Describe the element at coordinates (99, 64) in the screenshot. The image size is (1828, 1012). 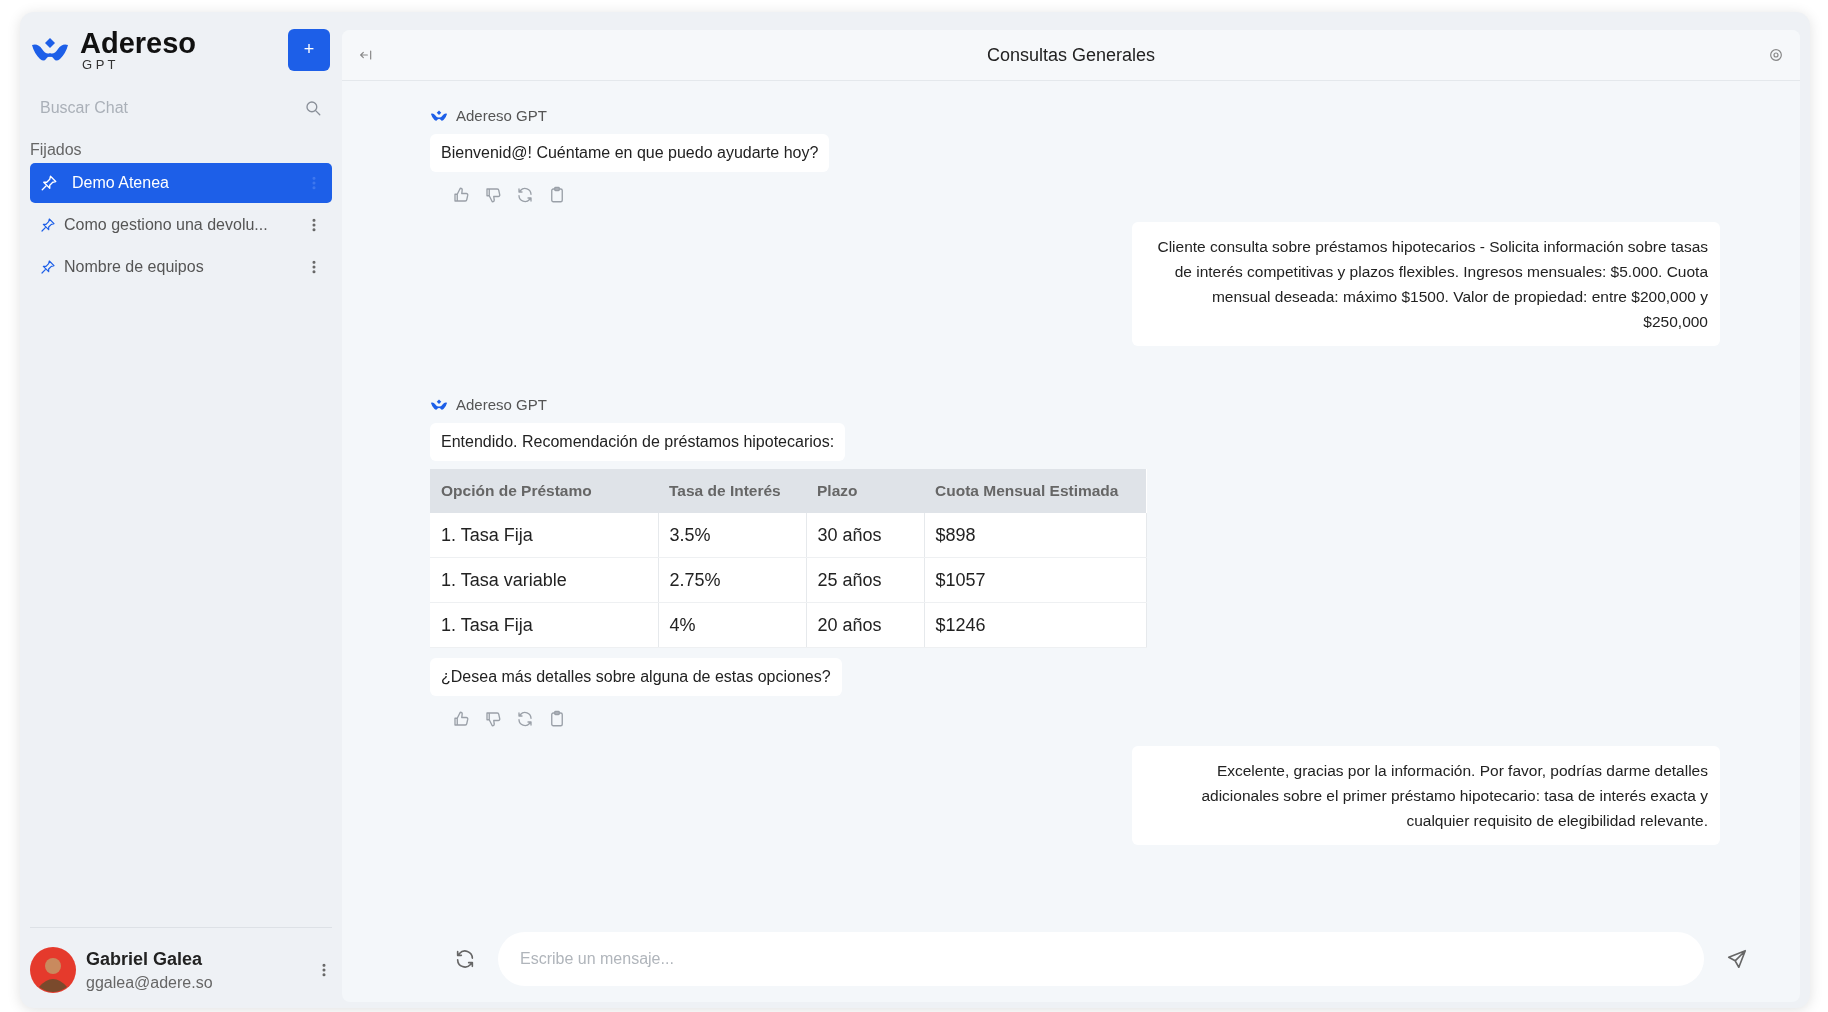
I see `brand-subtitle: G P T` at that location.